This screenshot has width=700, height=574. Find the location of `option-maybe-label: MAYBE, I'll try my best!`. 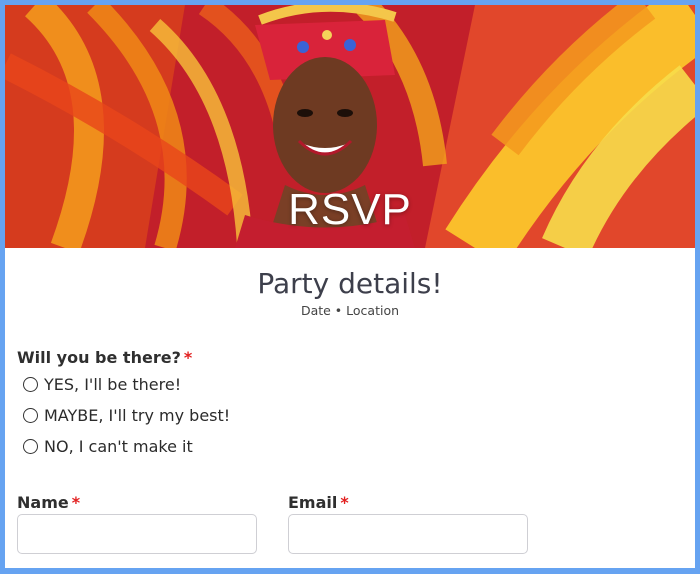

option-maybe-label: MAYBE, I'll try my best! is located at coordinates (137, 415).